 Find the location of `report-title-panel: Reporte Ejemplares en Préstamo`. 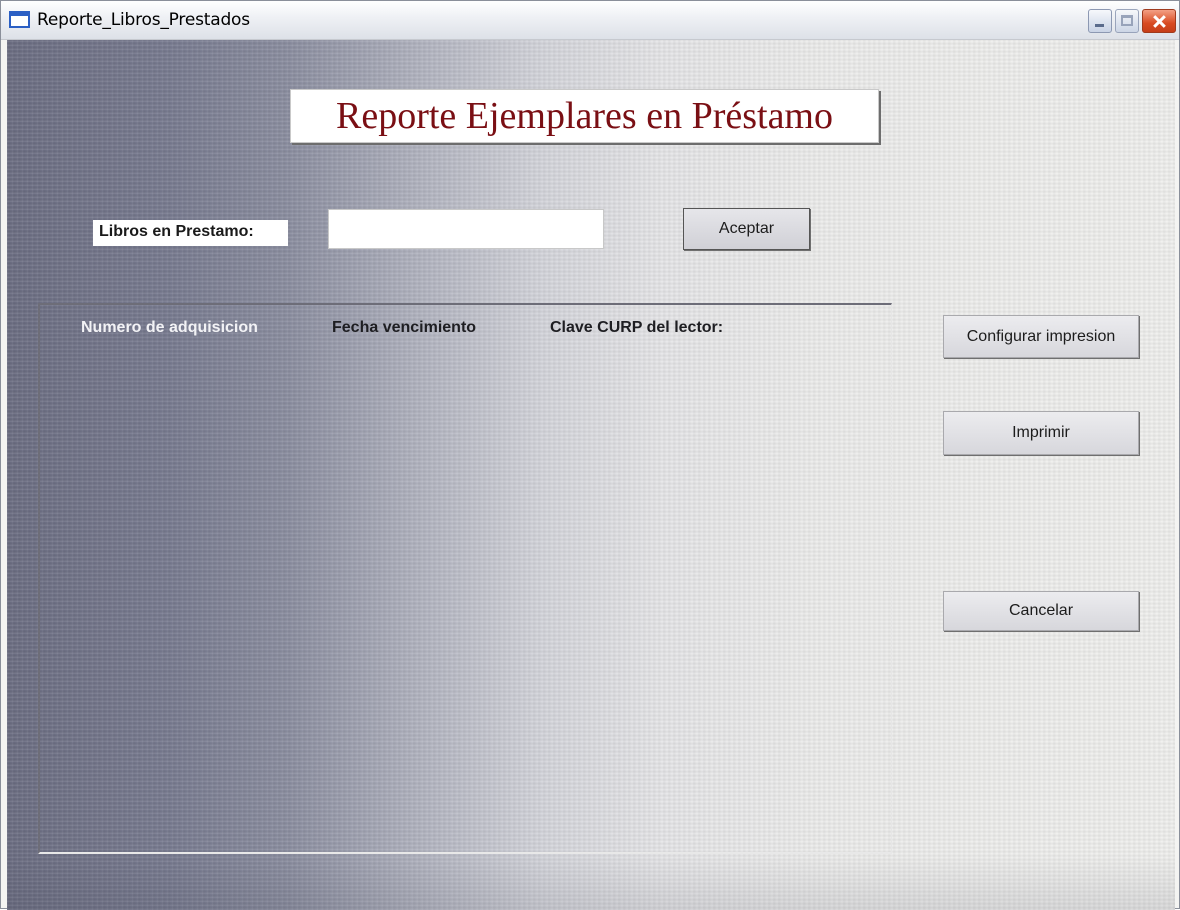

report-title-panel: Reporte Ejemplares en Préstamo is located at coordinates (584, 116).